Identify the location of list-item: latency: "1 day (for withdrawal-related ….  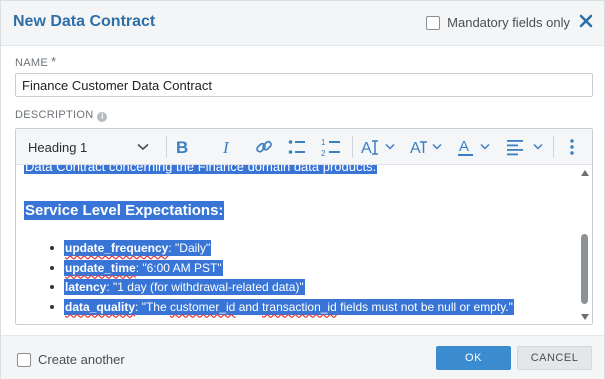
(282, 288).